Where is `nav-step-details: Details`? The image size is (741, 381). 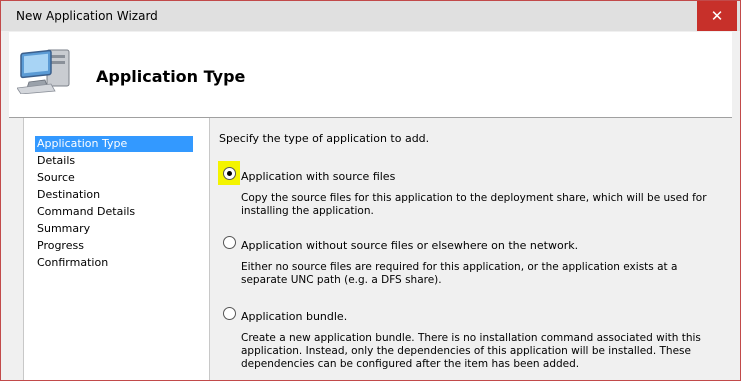 nav-step-details: Details is located at coordinates (55, 161).